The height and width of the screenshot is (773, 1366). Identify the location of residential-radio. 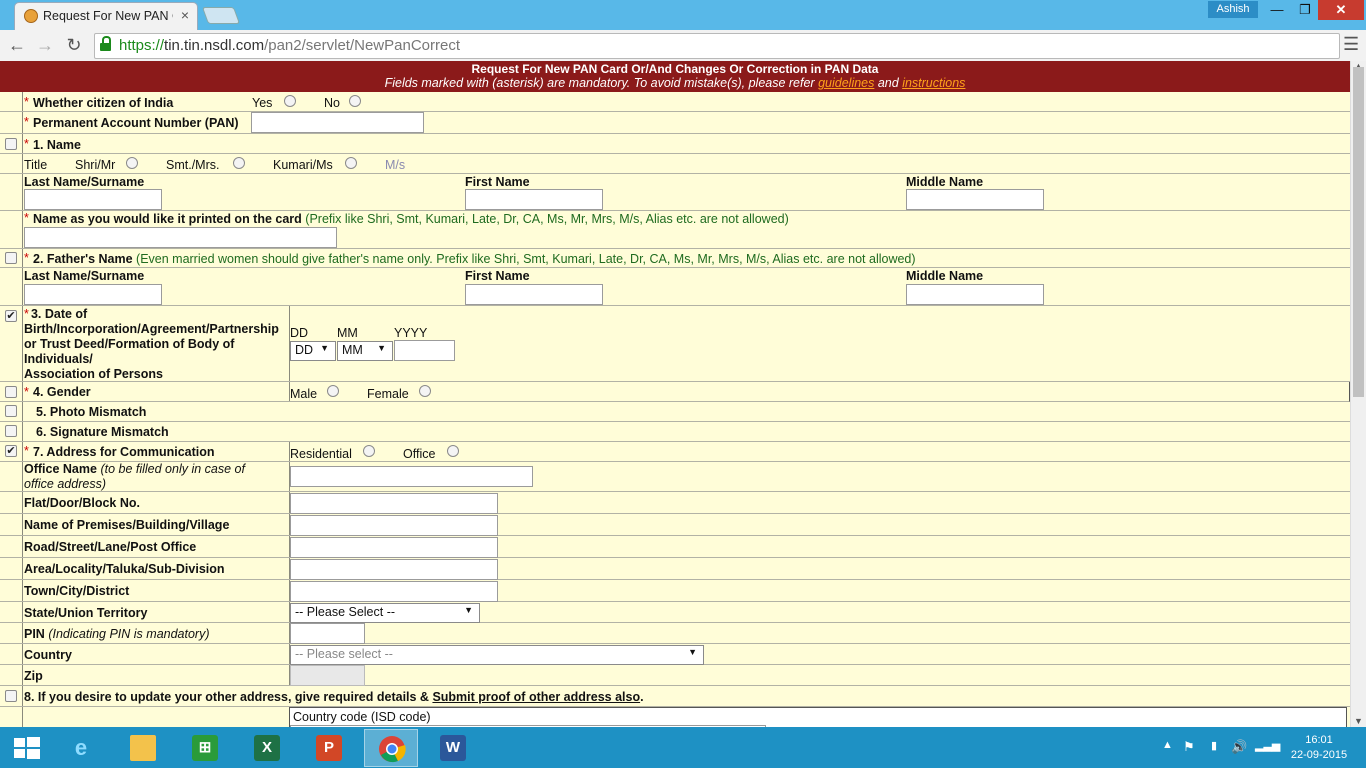
(369, 451).